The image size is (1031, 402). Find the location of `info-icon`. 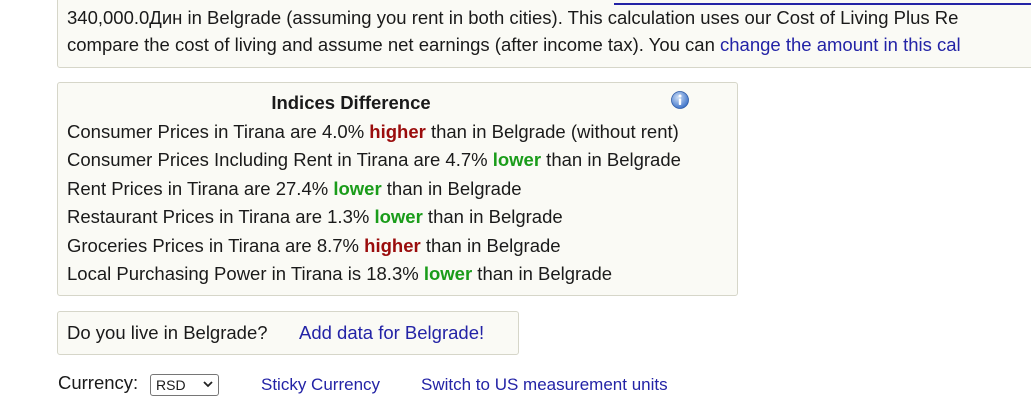

info-icon is located at coordinates (680, 100).